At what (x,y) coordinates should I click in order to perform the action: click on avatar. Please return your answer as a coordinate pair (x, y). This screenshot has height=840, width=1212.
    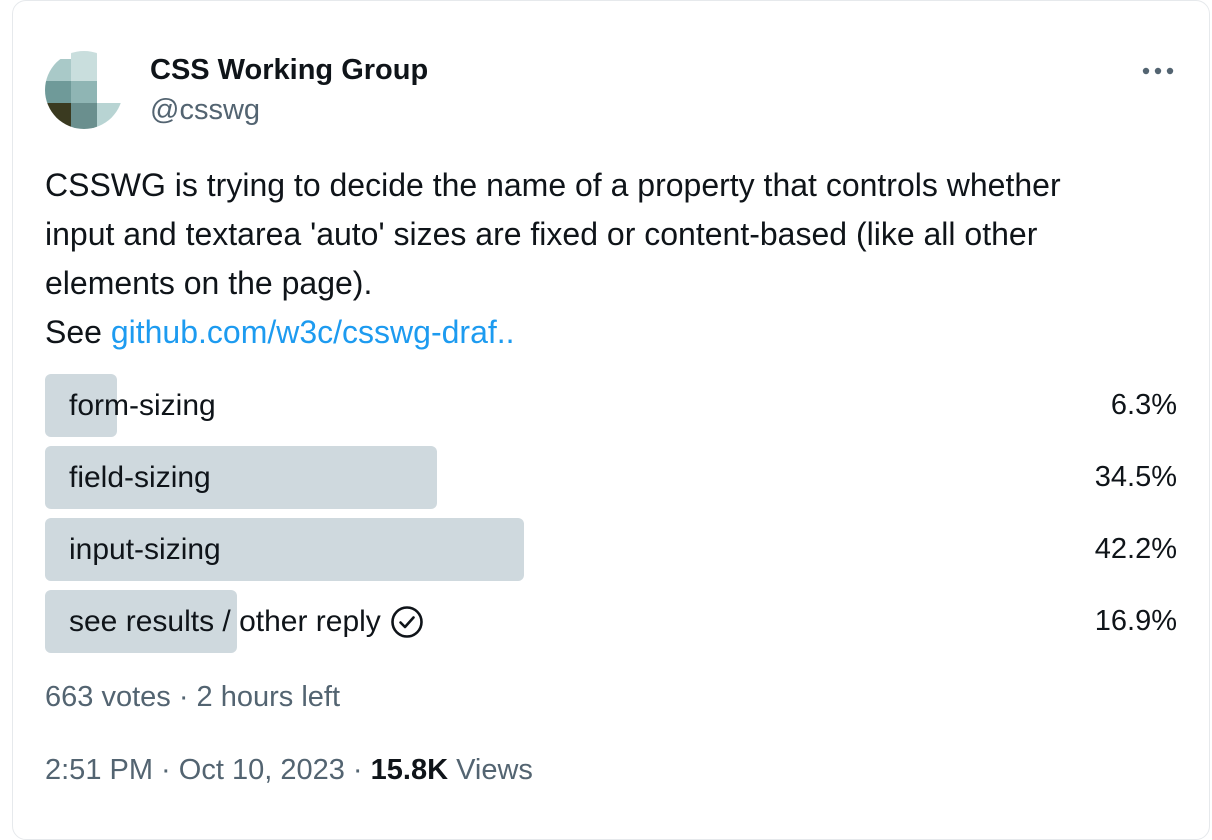
    Looking at the image, I should click on (84, 90).